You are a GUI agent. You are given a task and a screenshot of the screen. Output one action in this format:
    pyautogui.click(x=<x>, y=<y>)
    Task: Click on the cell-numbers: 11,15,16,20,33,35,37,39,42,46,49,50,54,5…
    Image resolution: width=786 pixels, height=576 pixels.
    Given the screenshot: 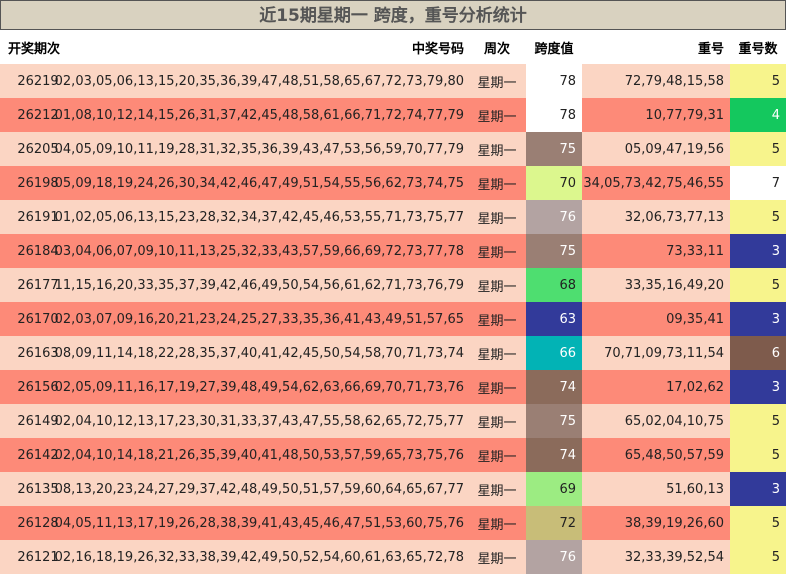 What is the action you would take?
    pyautogui.click(x=259, y=285)
    